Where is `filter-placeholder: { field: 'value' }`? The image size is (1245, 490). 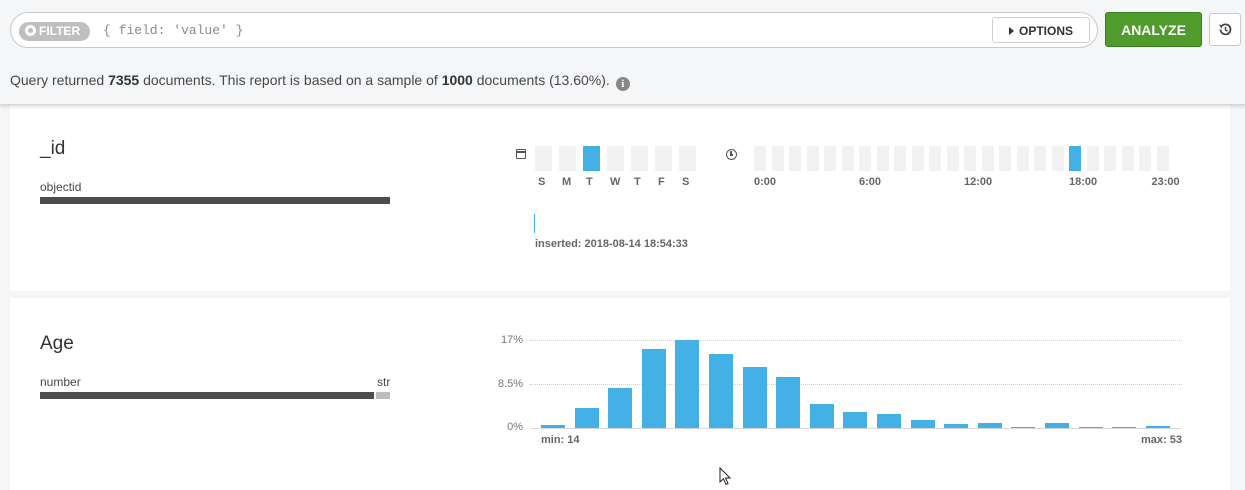
filter-placeholder: { field: 'value' } is located at coordinates (173, 30).